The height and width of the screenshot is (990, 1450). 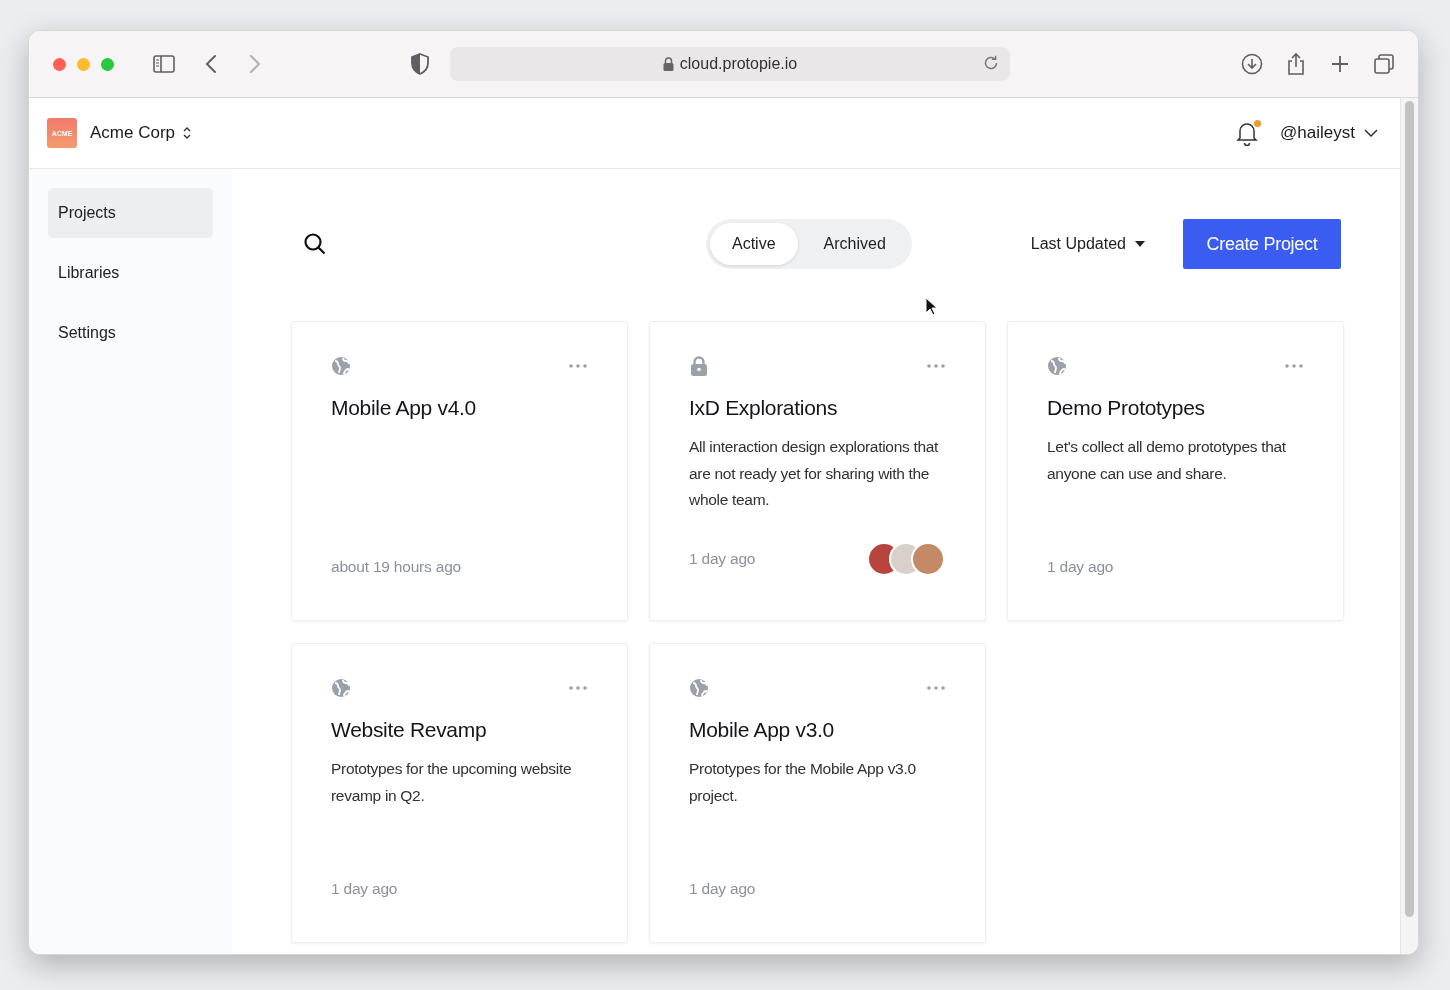 What do you see at coordinates (1409, 509) in the screenshot?
I see `scrollbar-thumb` at bounding box center [1409, 509].